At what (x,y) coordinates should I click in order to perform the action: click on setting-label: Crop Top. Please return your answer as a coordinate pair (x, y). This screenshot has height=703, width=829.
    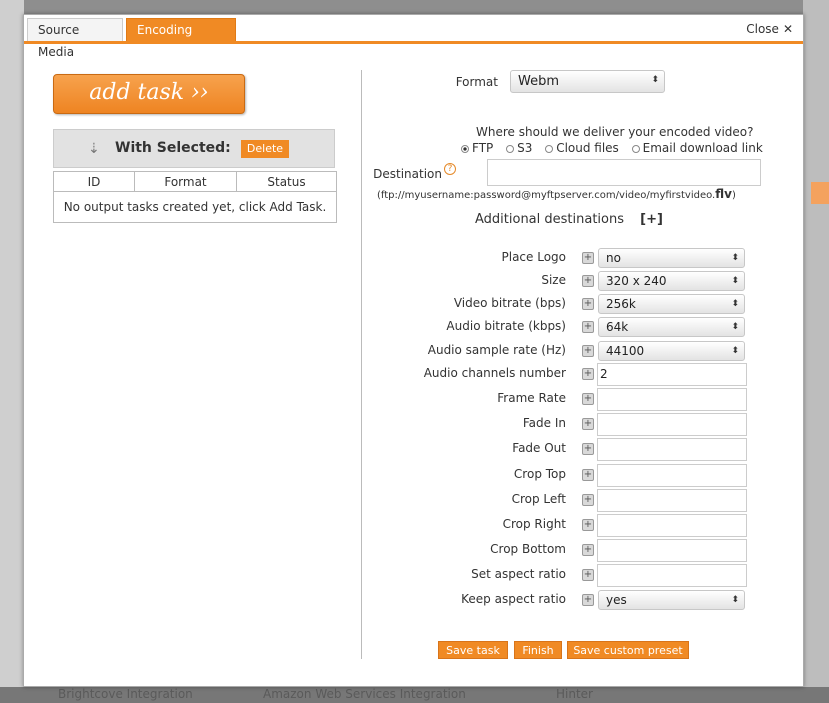
    Looking at the image, I should click on (539, 474).